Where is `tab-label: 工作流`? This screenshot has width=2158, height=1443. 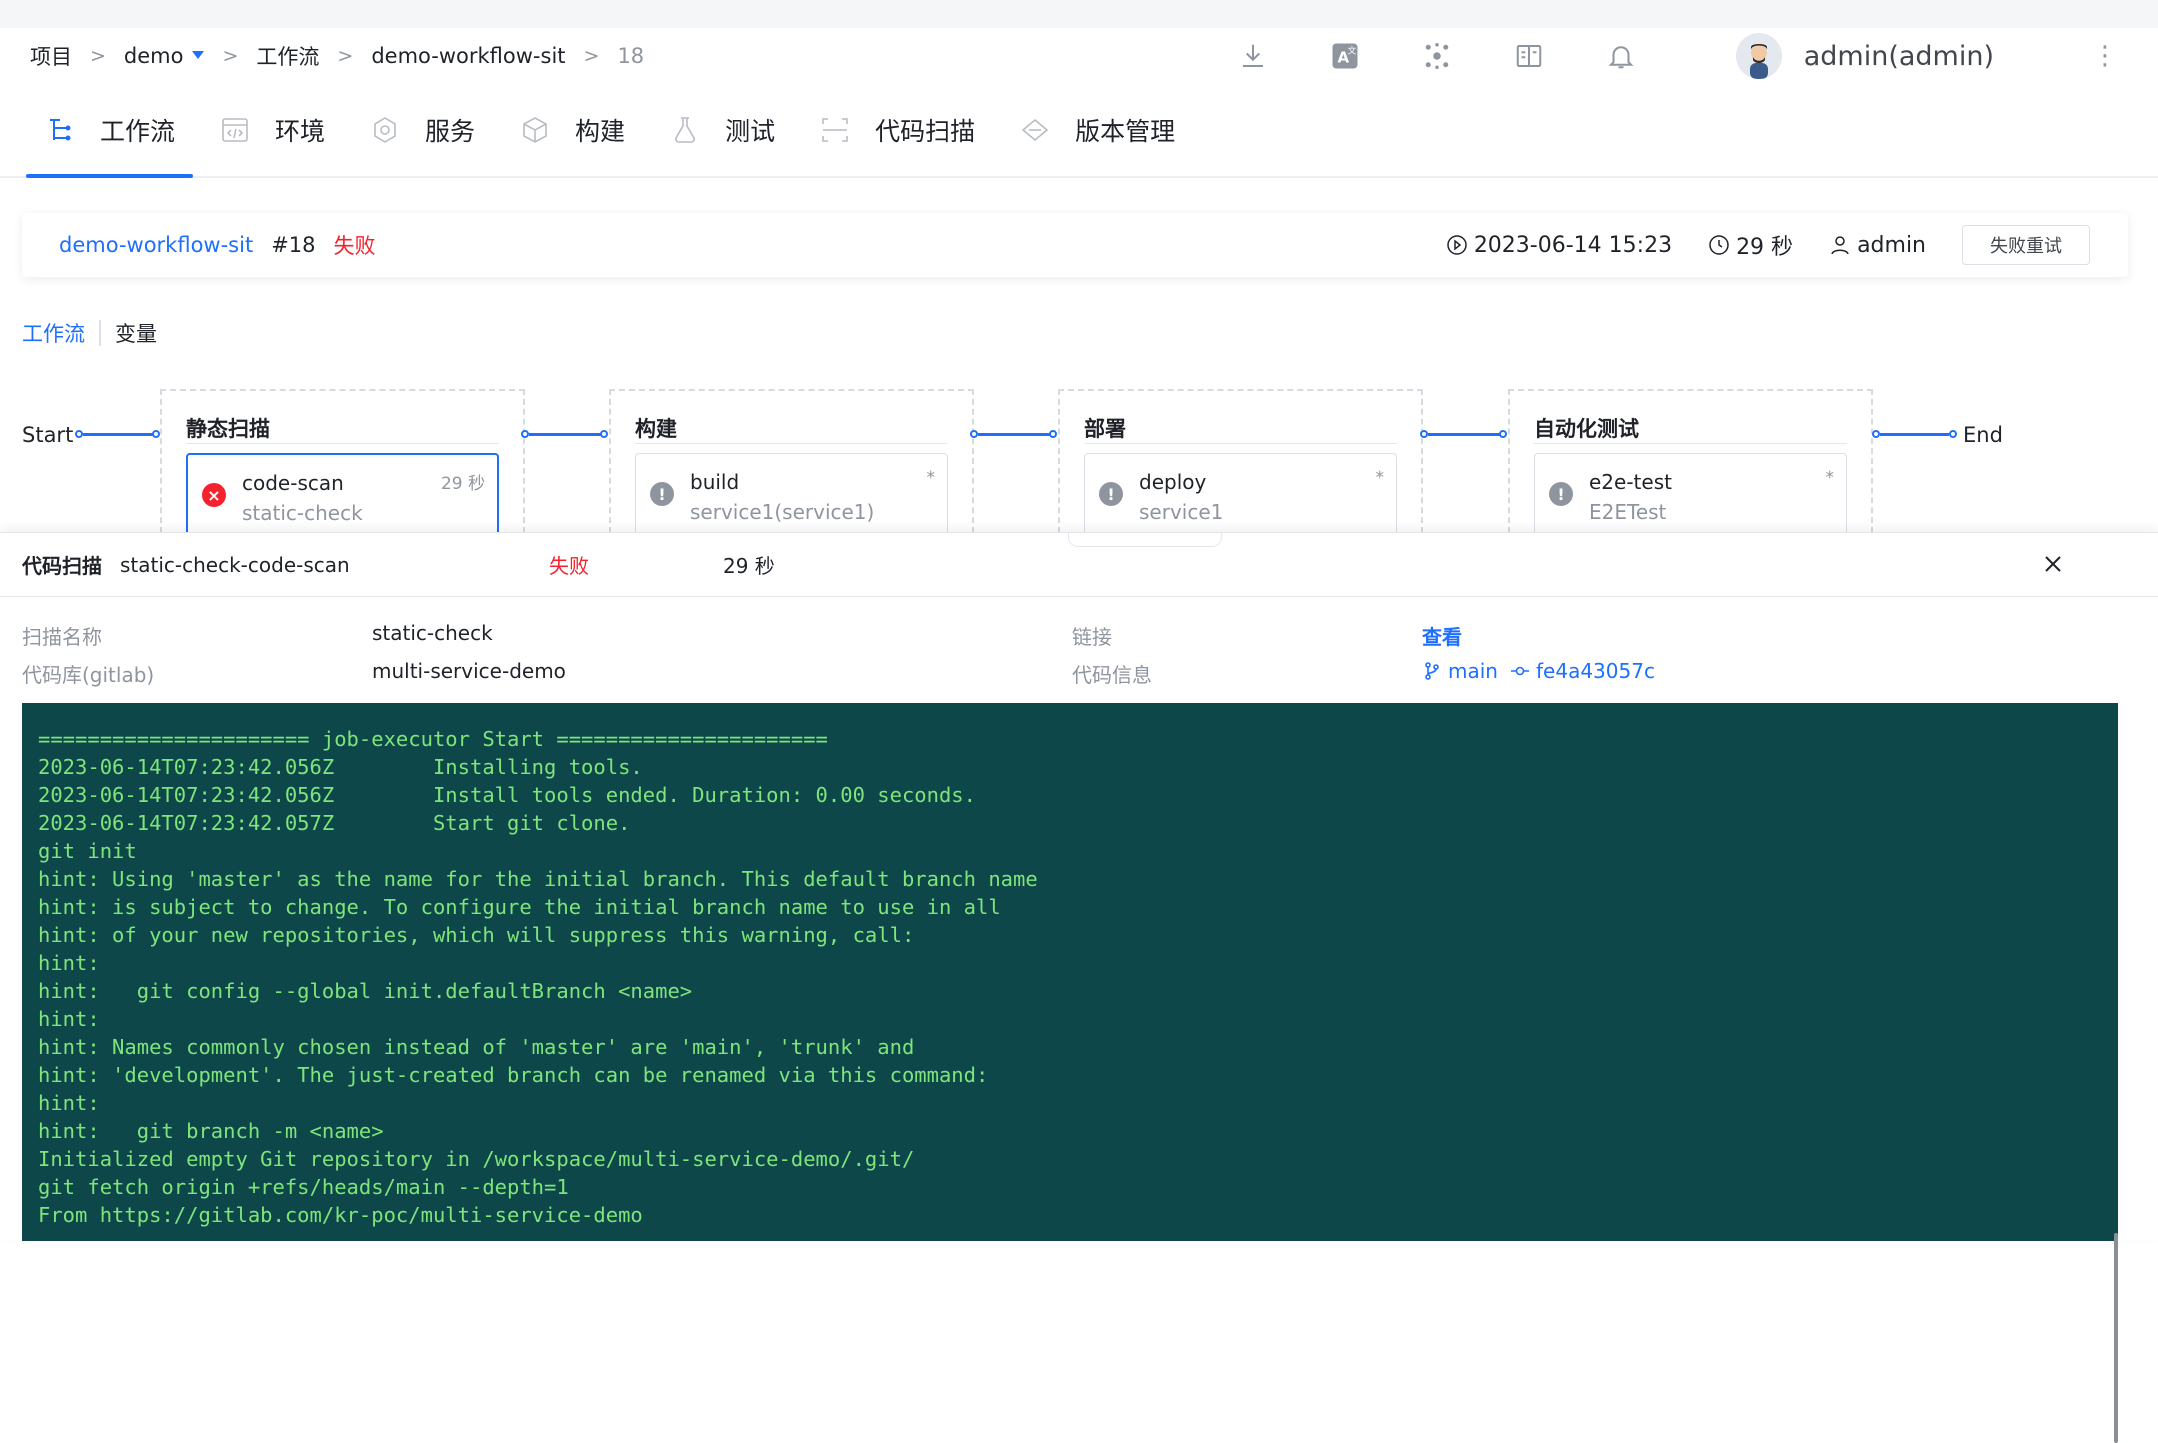 tab-label: 工作流 is located at coordinates (138, 131).